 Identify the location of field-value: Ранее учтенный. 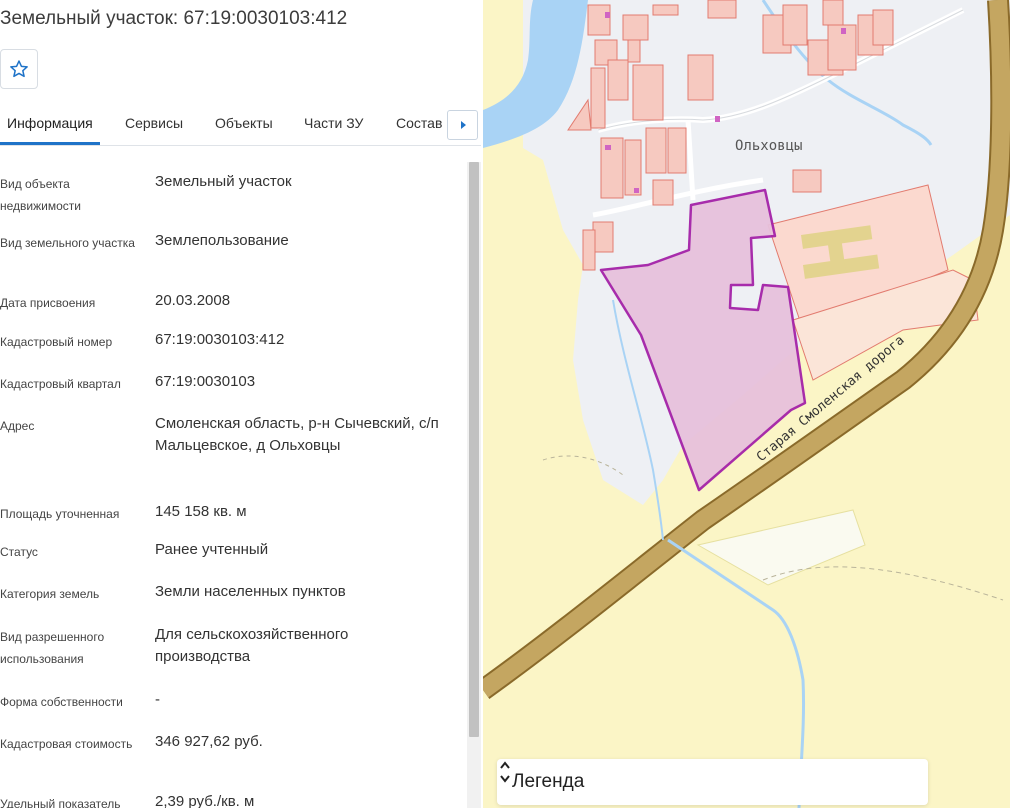
(212, 549).